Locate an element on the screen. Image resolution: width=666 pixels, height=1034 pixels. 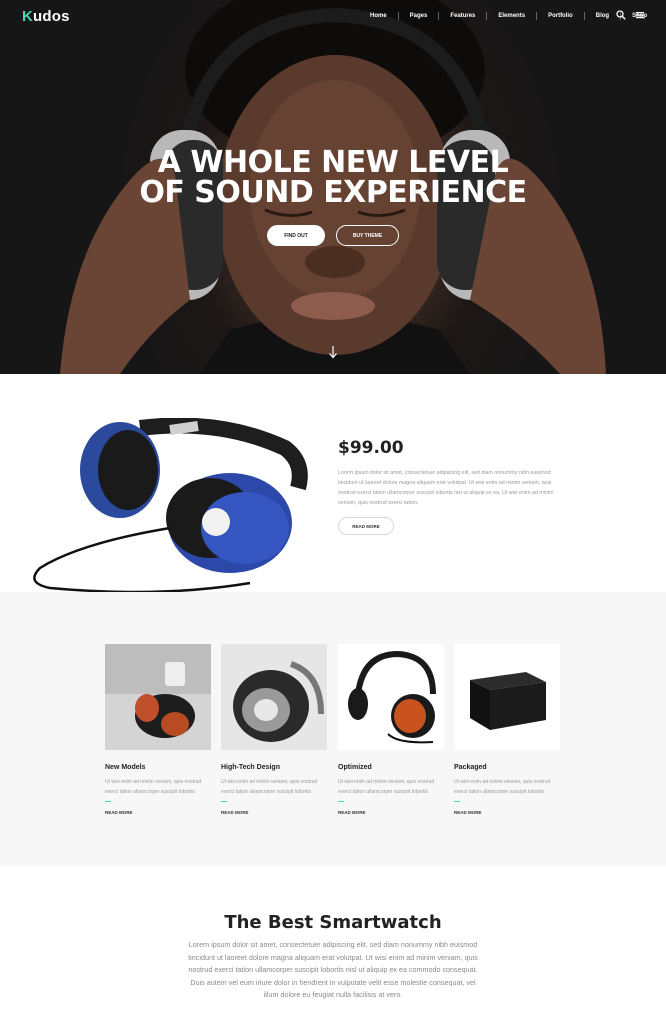
search-icon is located at coordinates (621, 15).